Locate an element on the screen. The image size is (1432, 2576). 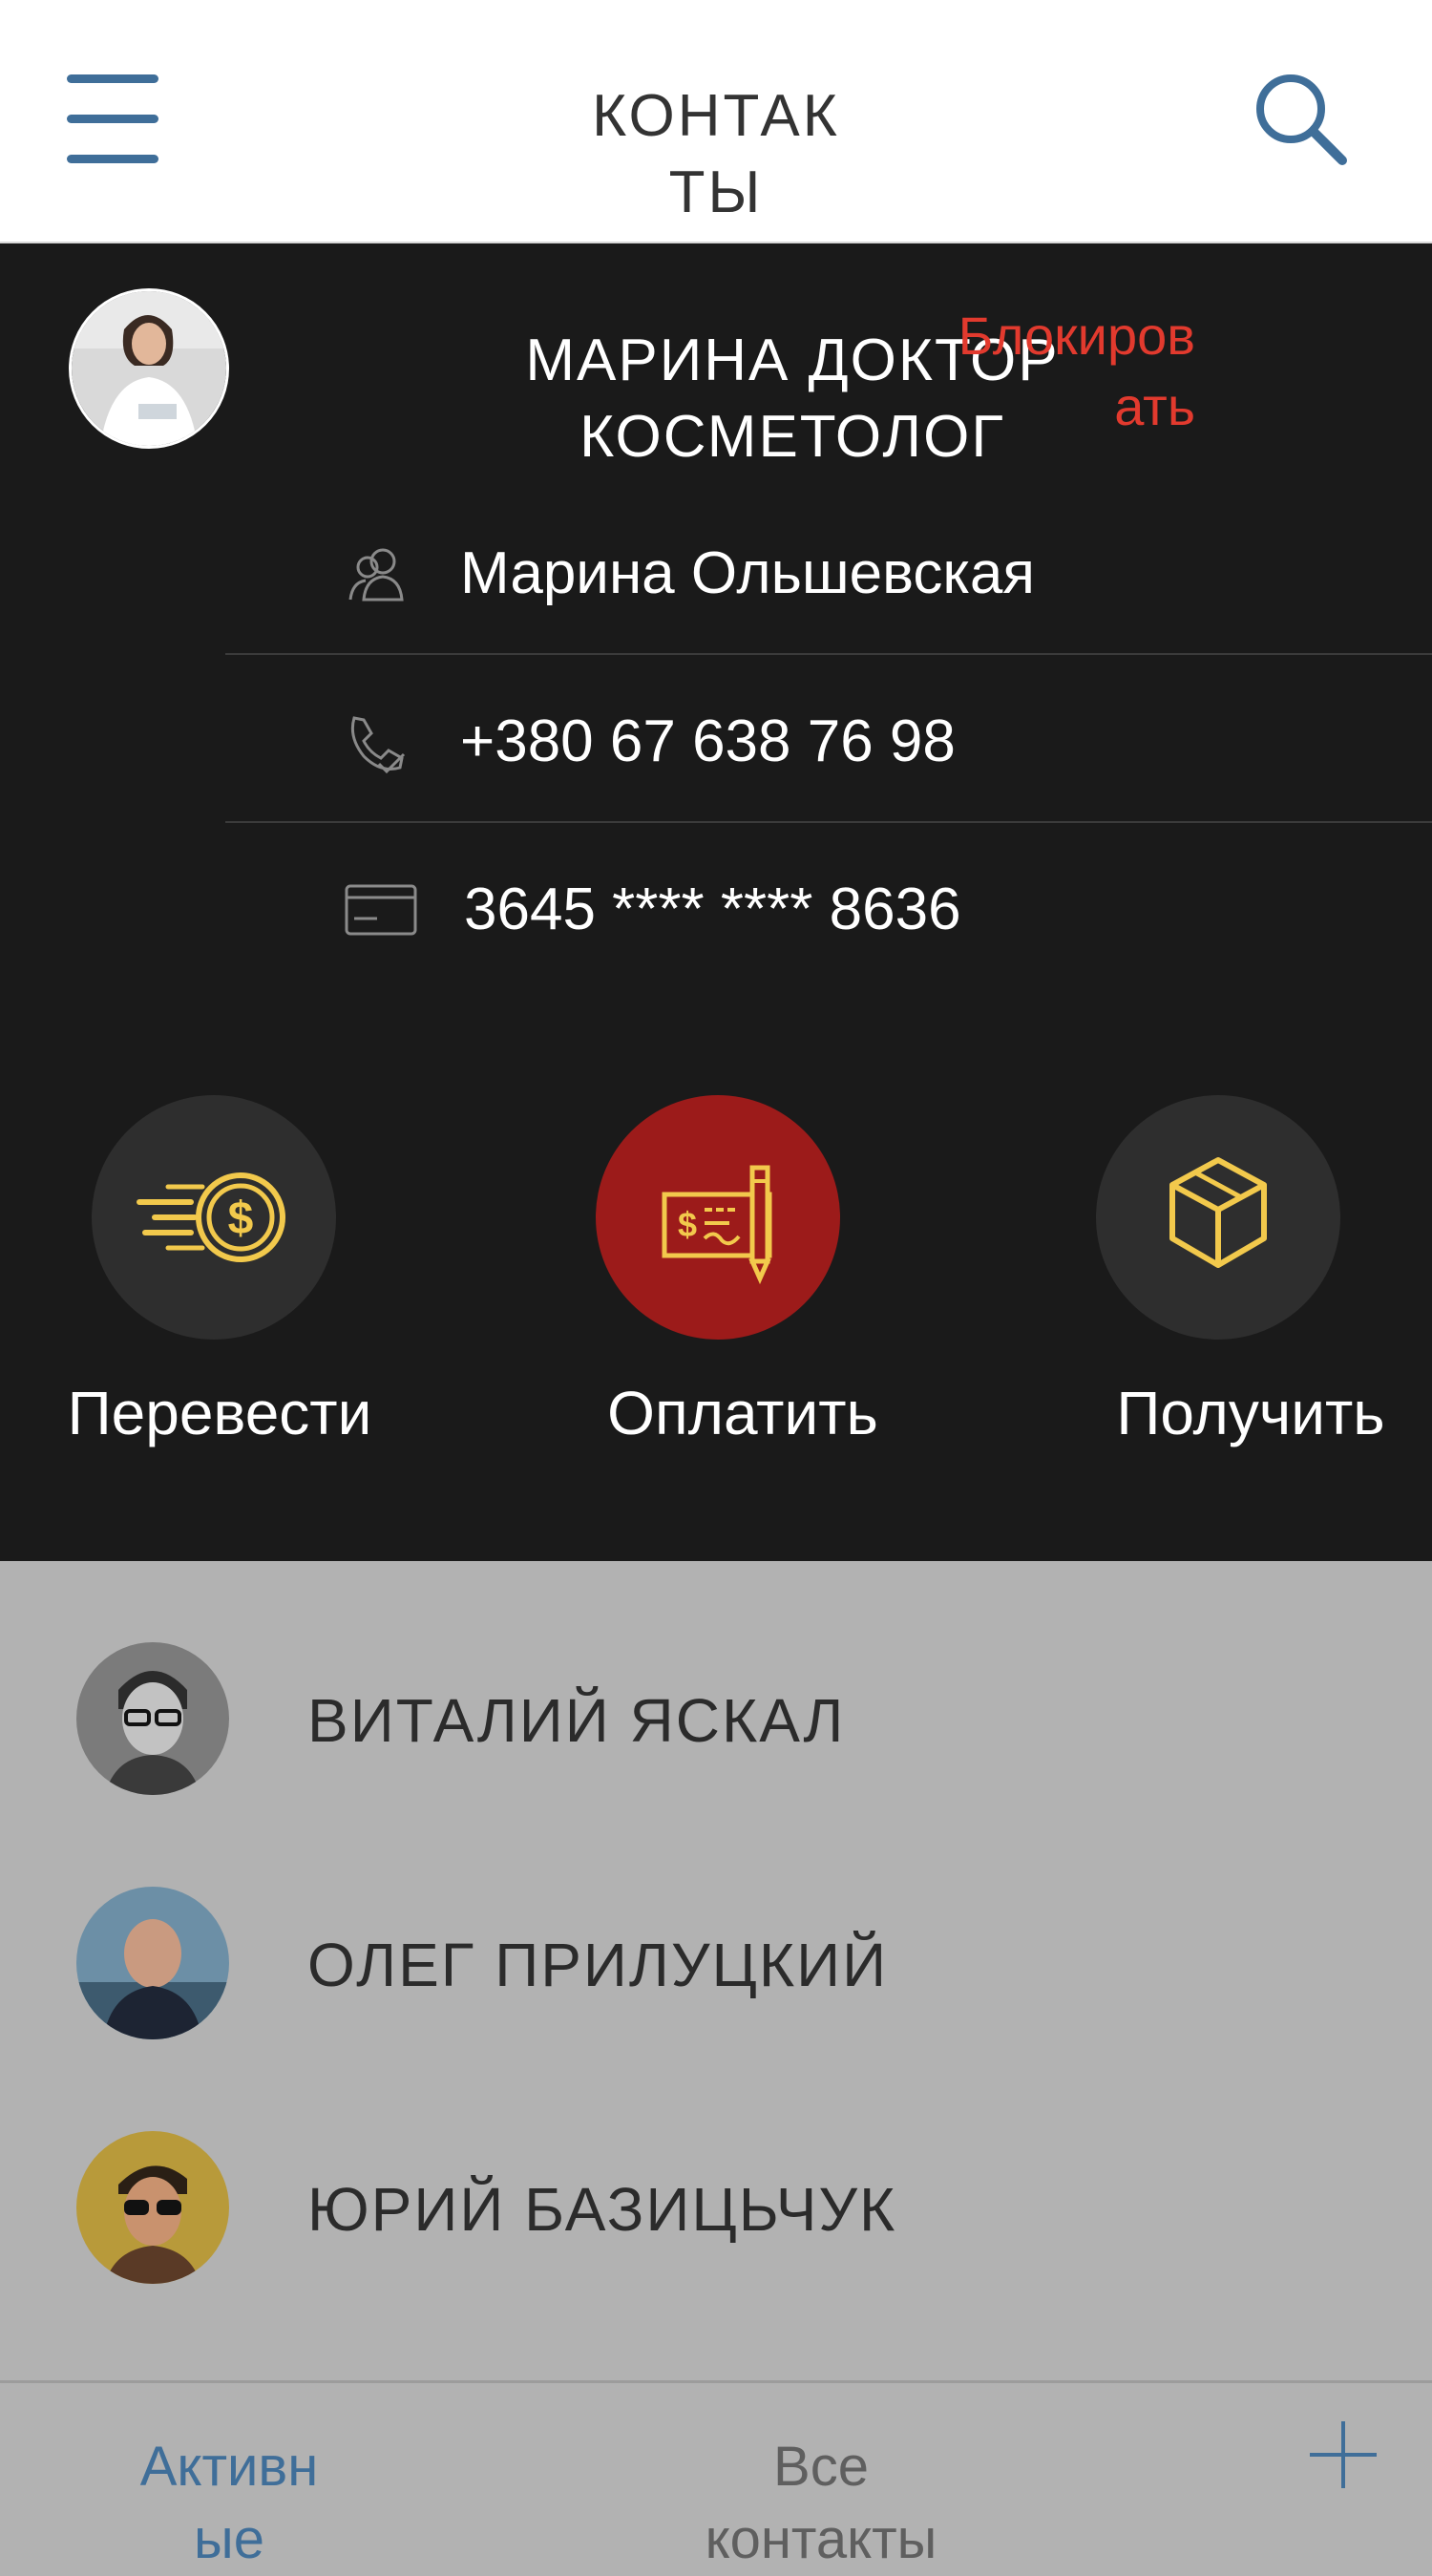
info-row-phone: +380 67 638 76 98 is located at coordinates (828, 739).